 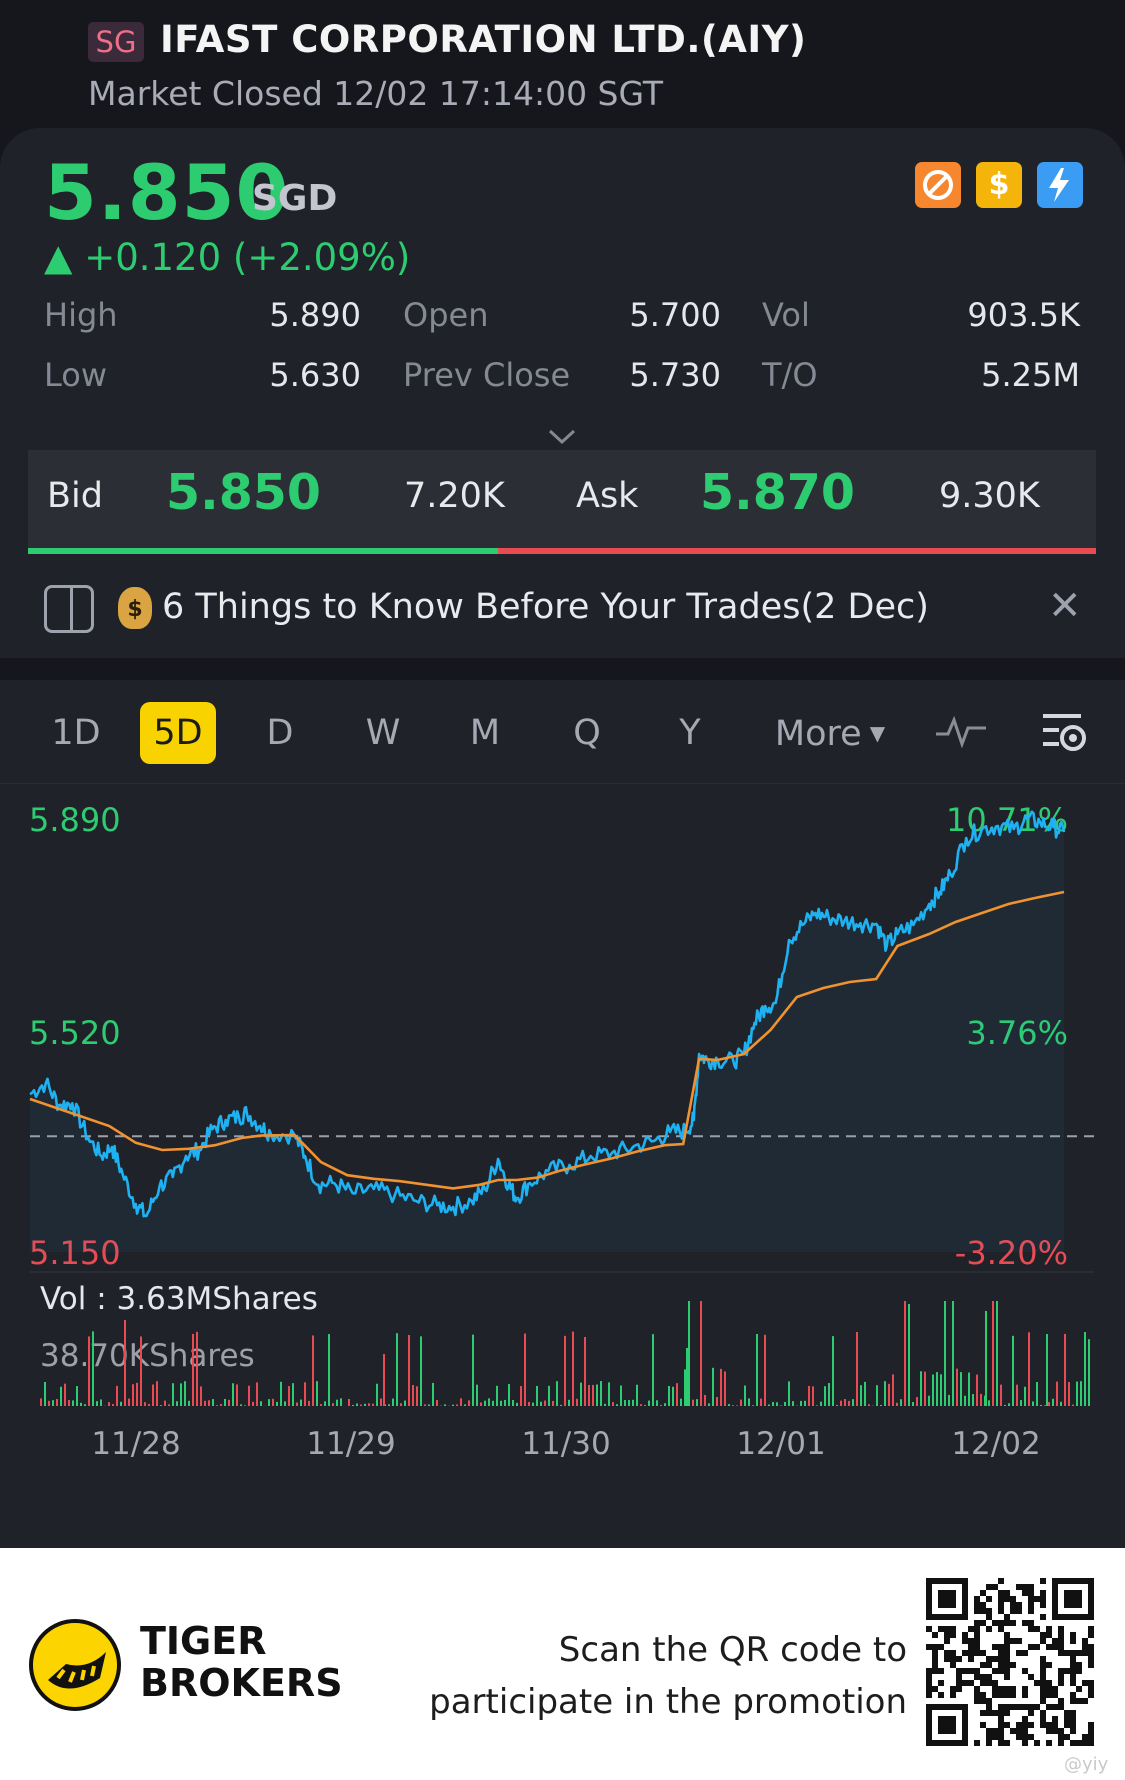 What do you see at coordinates (999, 185) in the screenshot?
I see `dollar-icon: $` at bounding box center [999, 185].